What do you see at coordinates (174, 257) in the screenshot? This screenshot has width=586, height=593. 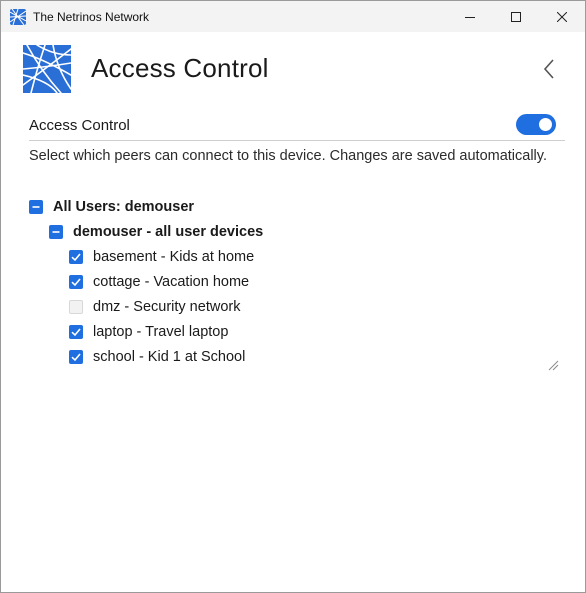 I see `device-label: basement - Kids at home` at bounding box center [174, 257].